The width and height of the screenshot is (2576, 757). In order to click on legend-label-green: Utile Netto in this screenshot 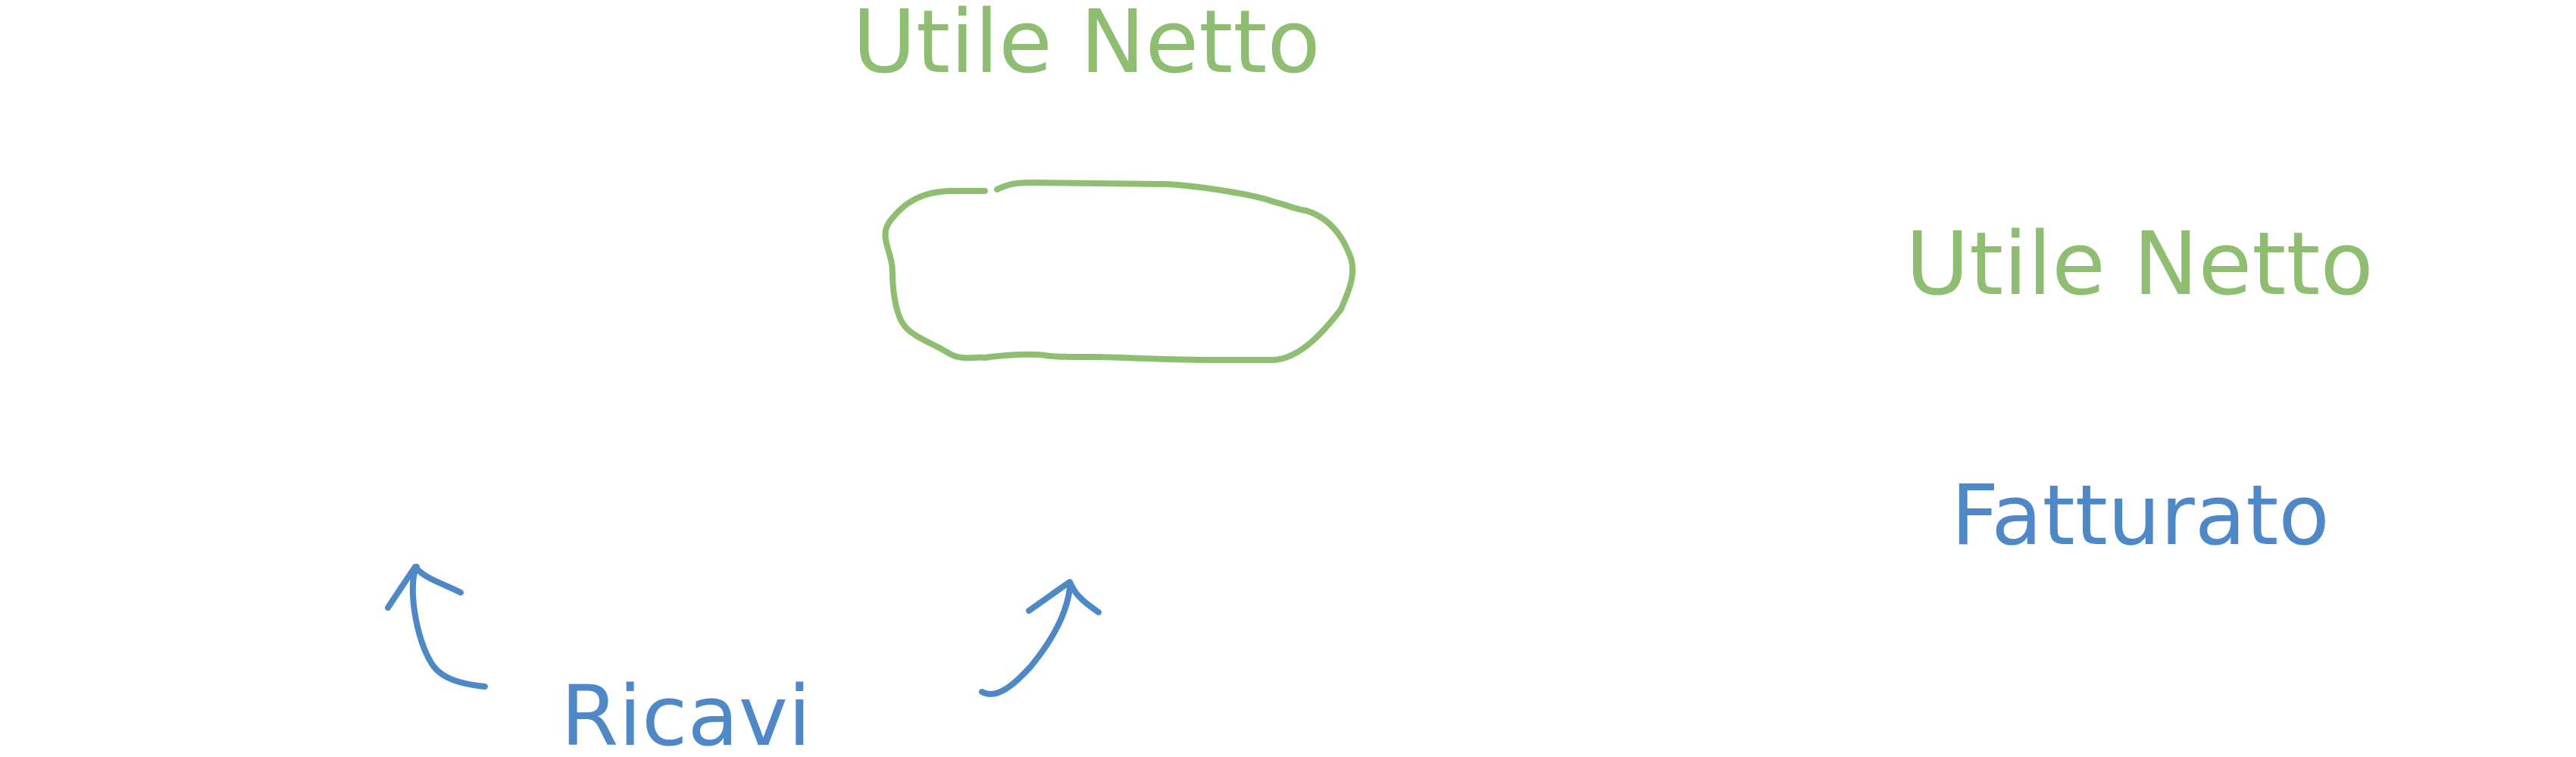, I will do `click(2139, 265)`.